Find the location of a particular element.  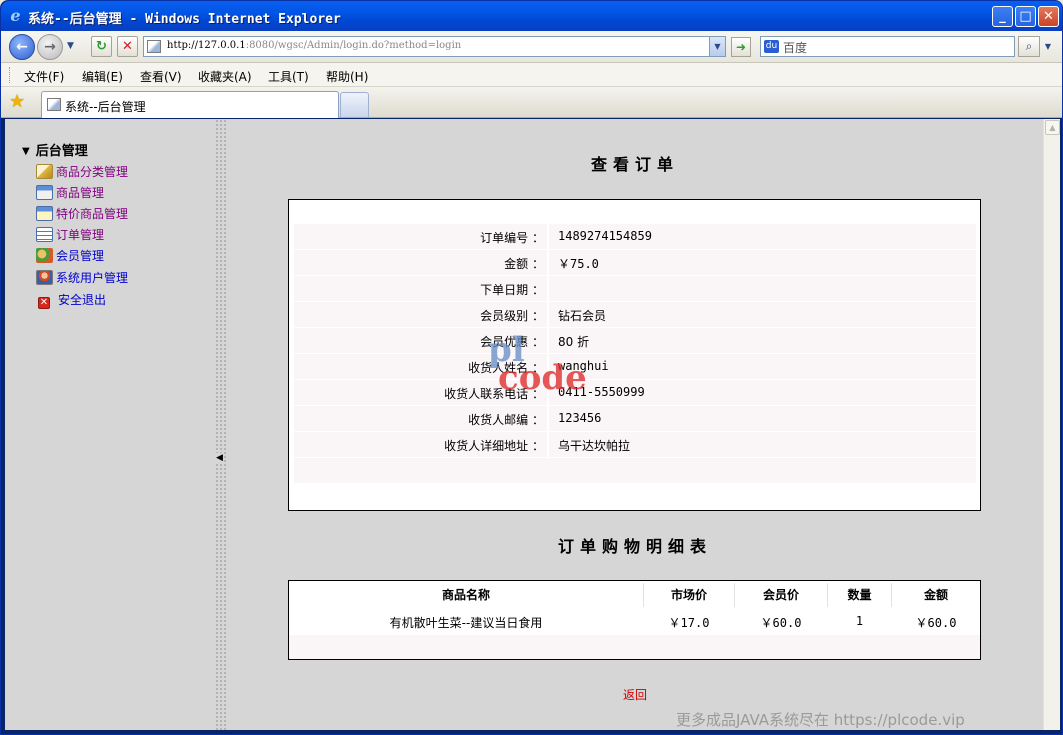

toolbar-grip is located at coordinates (10, 75).